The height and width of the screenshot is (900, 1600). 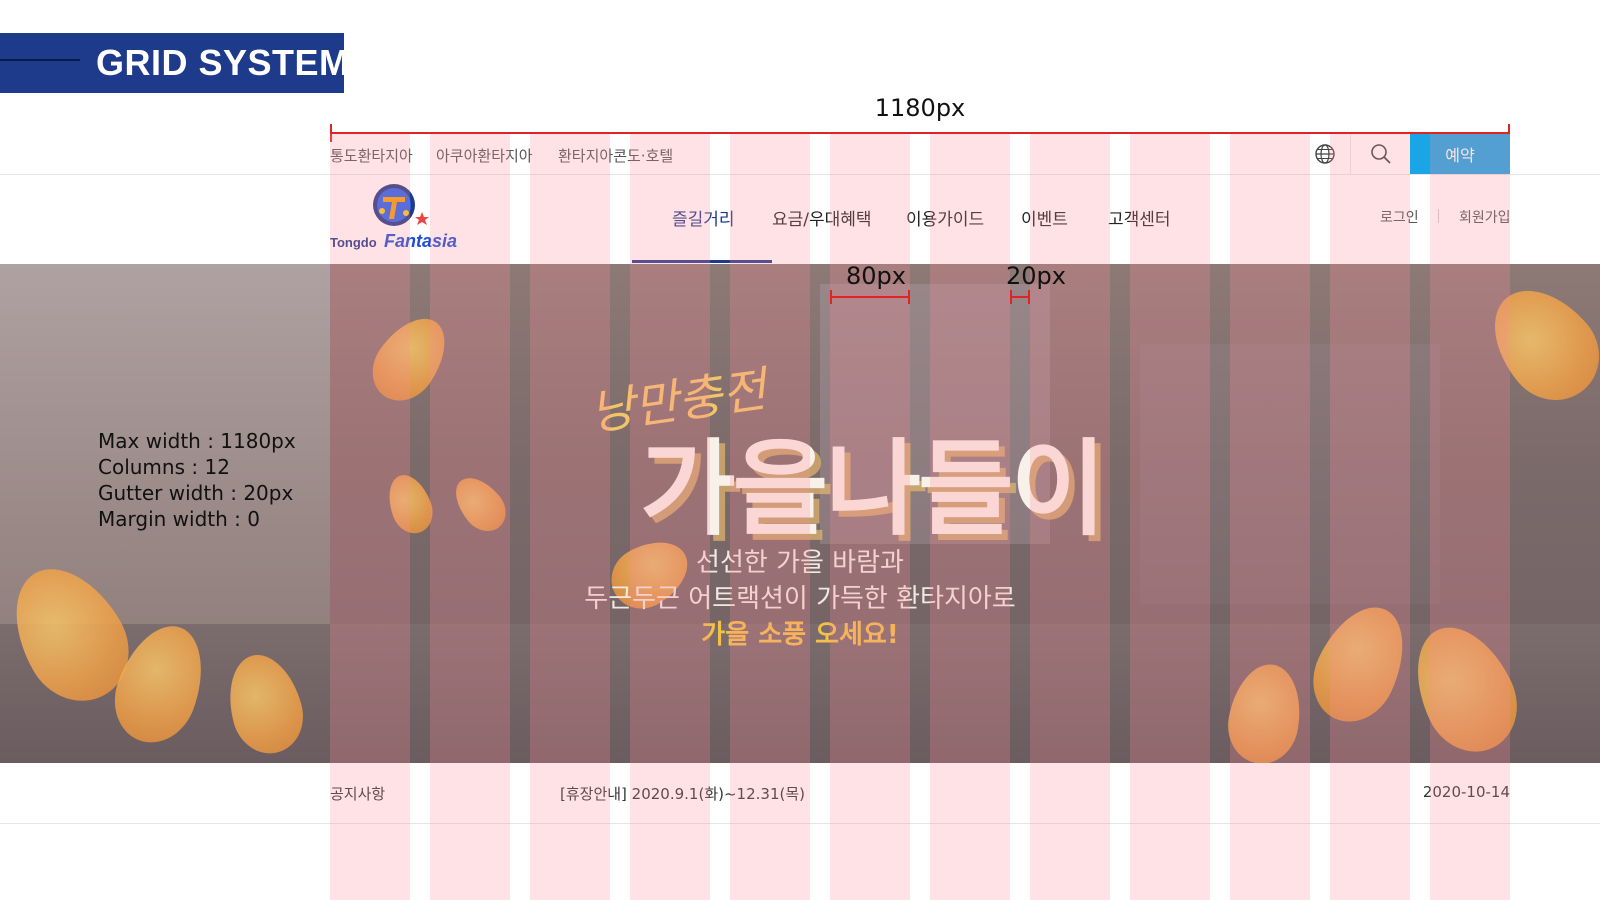 I want to click on nav-active-underline, so click(x=702, y=261).